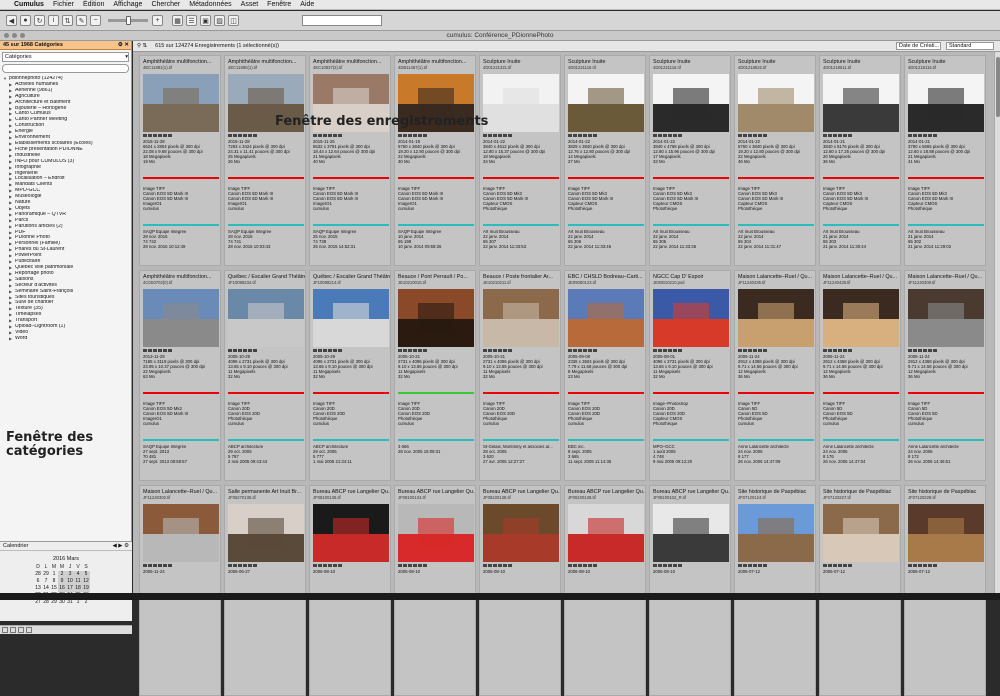 The height and width of the screenshot is (696, 1000). Describe the element at coordinates (219, 20) in the screenshot. I see `image-icon: ▨` at that location.